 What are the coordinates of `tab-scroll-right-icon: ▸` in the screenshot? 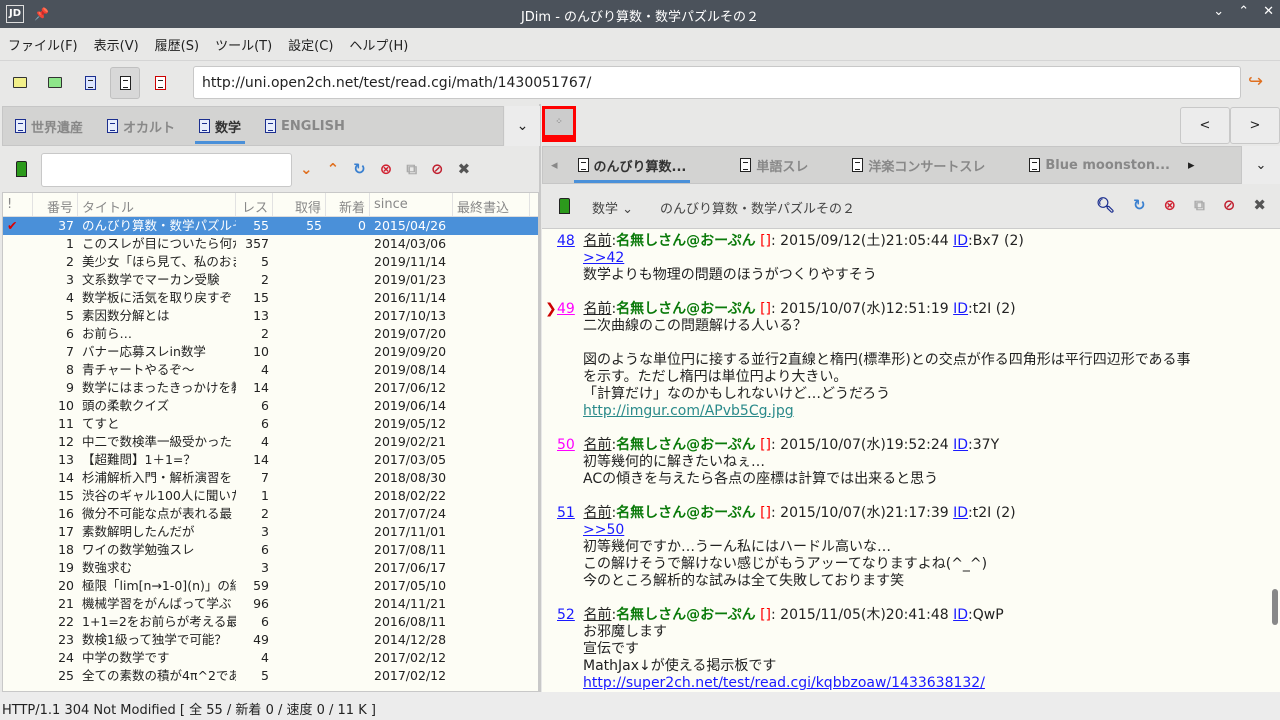 It's located at (1191, 165).